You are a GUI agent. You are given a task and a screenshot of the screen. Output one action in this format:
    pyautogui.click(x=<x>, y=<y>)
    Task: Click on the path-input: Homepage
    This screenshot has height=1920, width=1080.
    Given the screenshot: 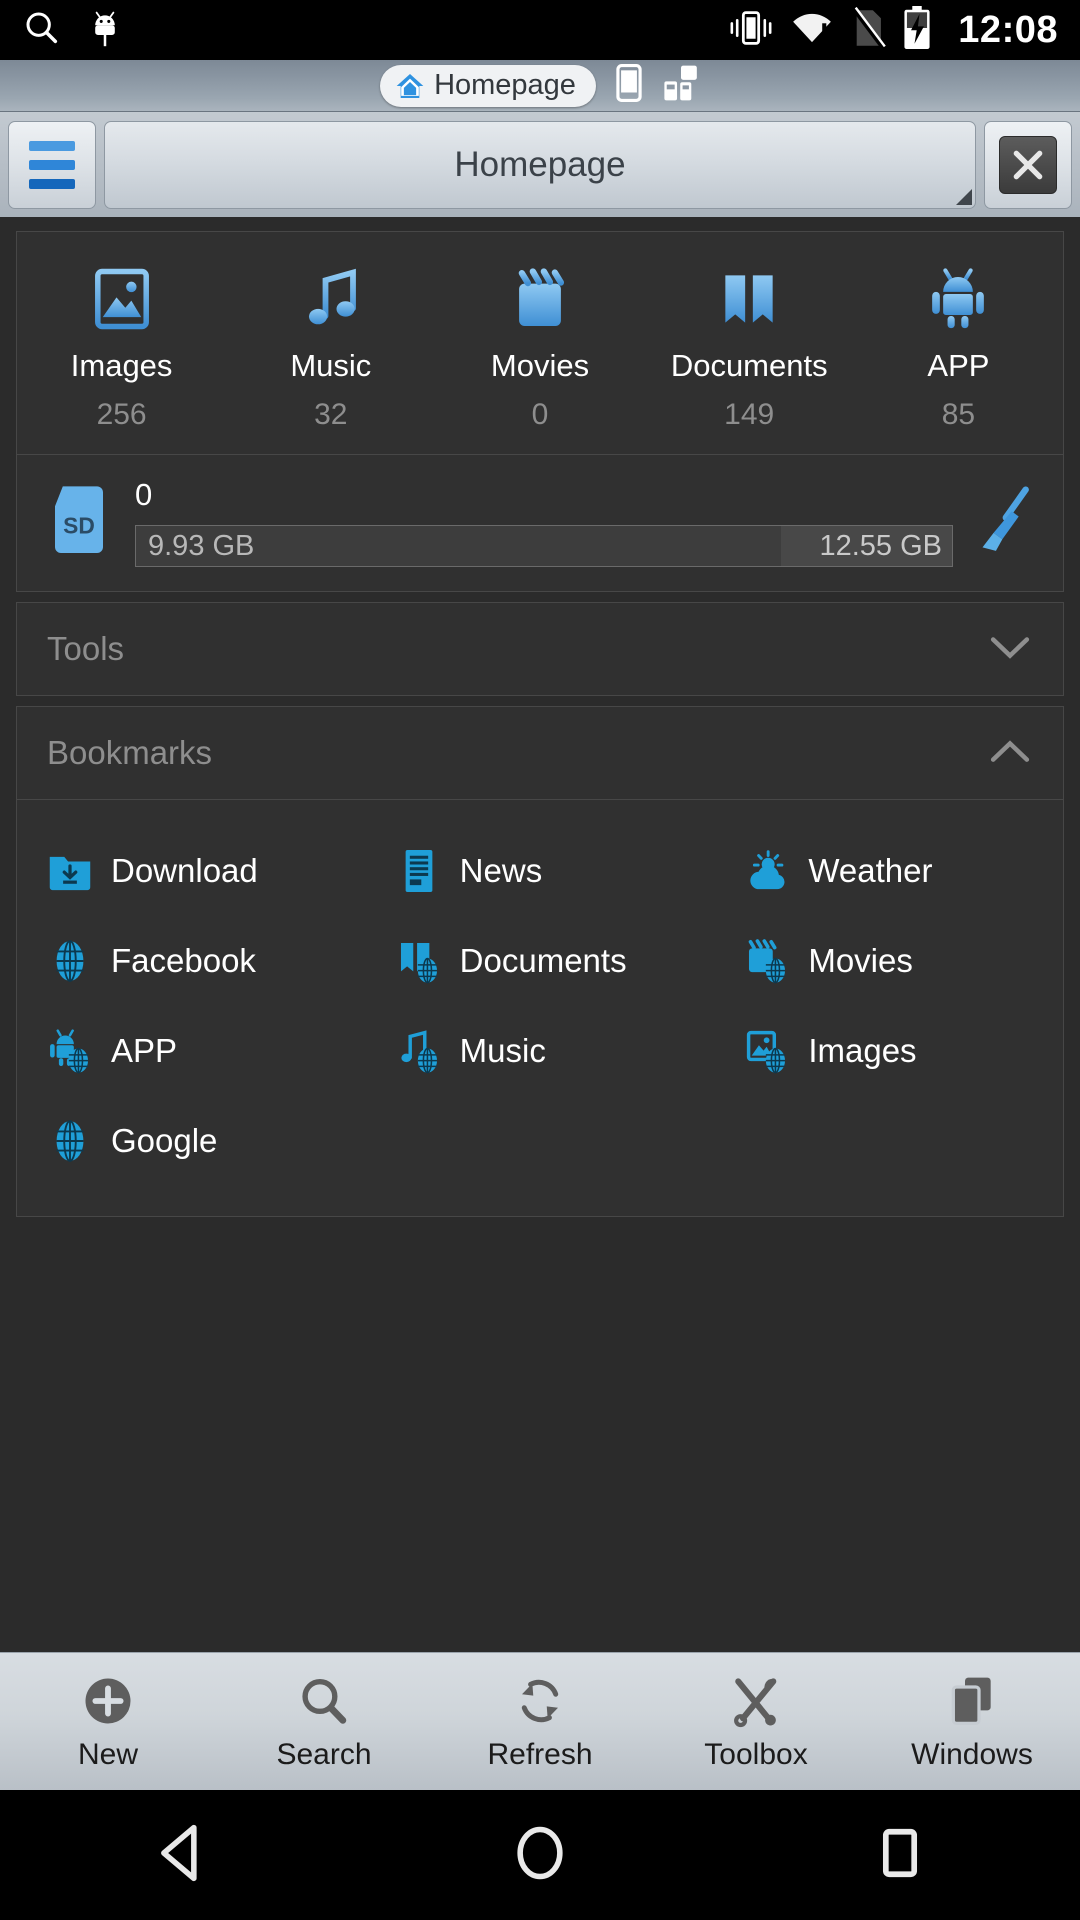 What is the action you would take?
    pyautogui.click(x=540, y=164)
    